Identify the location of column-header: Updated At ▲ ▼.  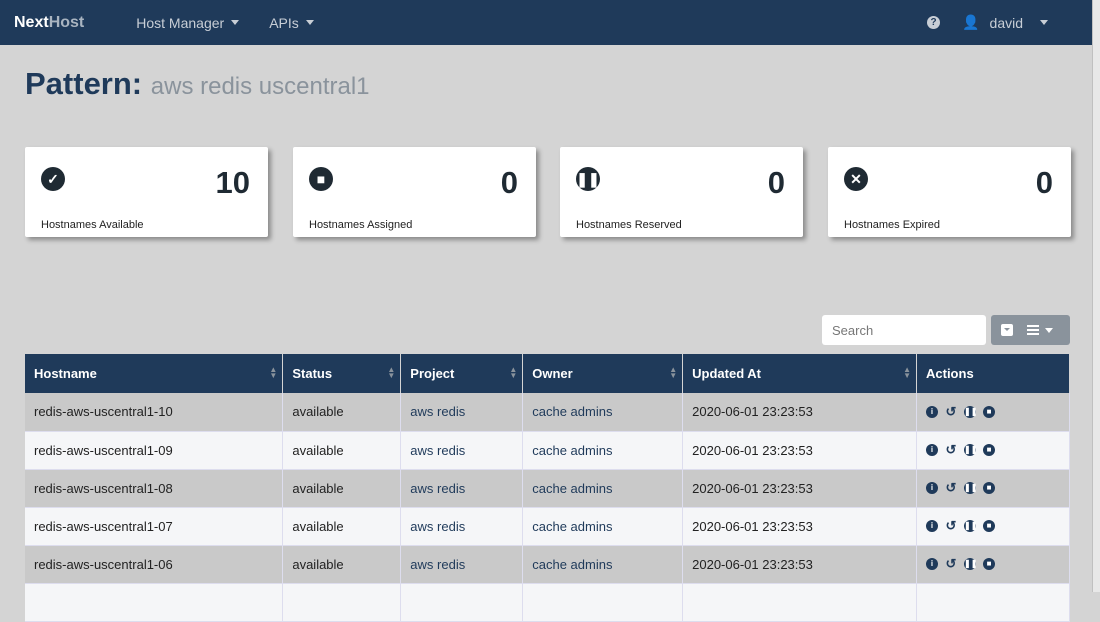
(799, 373).